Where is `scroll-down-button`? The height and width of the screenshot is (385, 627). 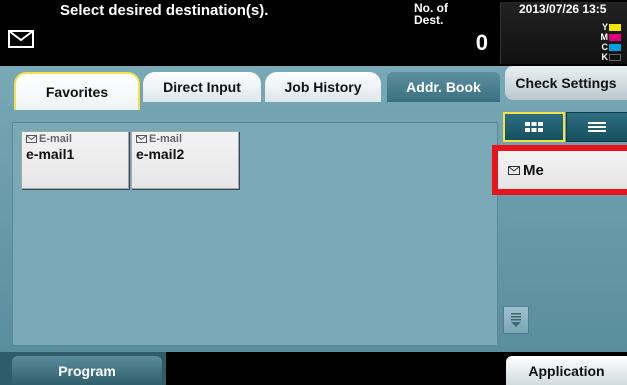
scroll-down-button is located at coordinates (516, 320).